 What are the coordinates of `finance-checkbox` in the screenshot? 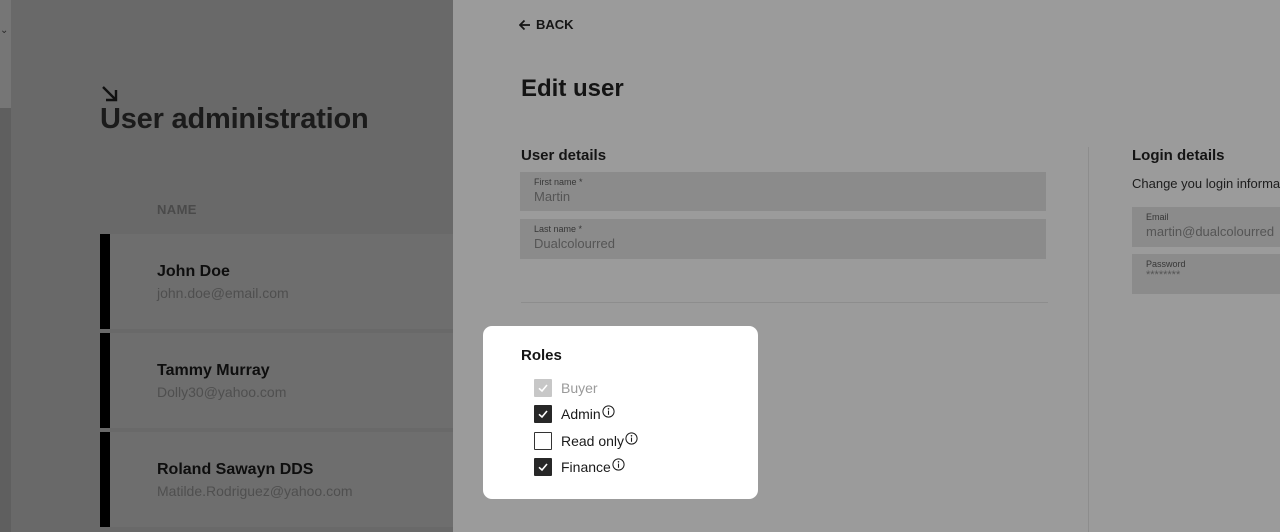 It's located at (543, 467).